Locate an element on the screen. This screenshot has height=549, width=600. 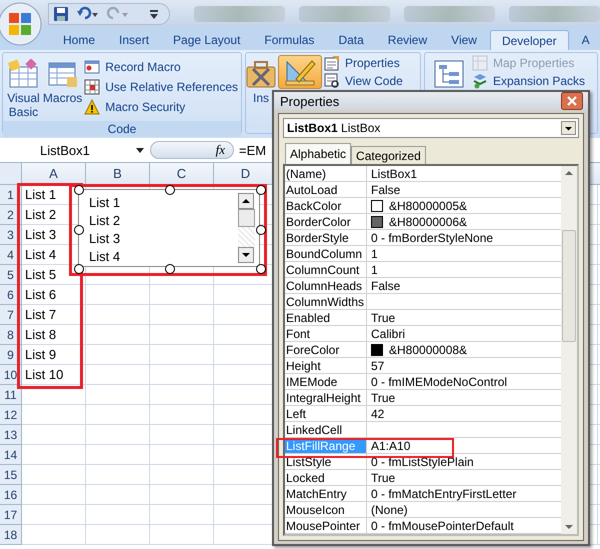
visual-basic-button: Visual Basic is located at coordinates (23, 87).